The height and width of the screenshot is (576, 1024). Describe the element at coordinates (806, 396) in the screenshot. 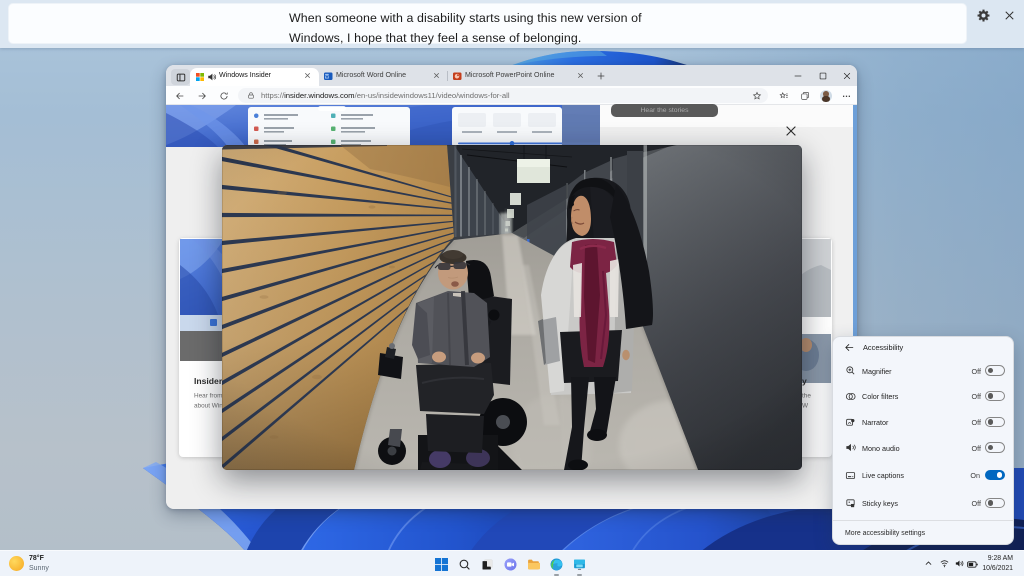

I see `svg-text: the` at that location.